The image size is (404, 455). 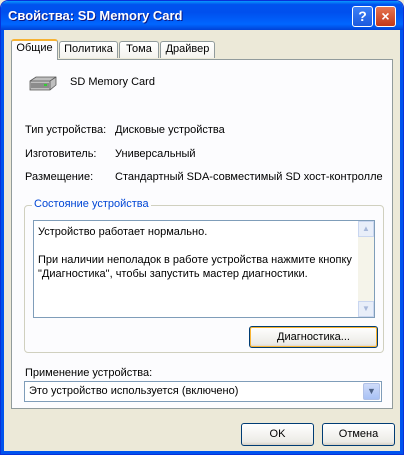 I want to click on device-usage-select: Это устройство используется (включено) ▼, so click(x=203, y=391).